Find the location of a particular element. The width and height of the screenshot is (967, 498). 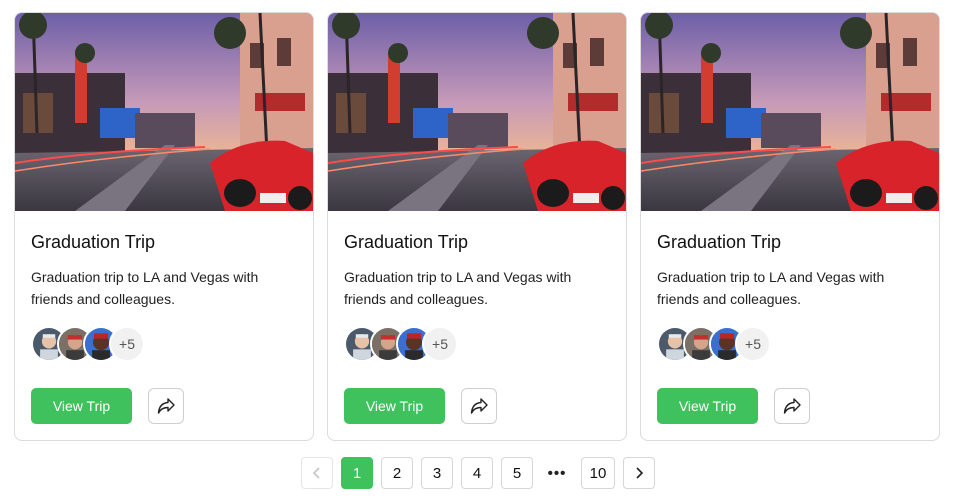

previous-page-button is located at coordinates (317, 473).